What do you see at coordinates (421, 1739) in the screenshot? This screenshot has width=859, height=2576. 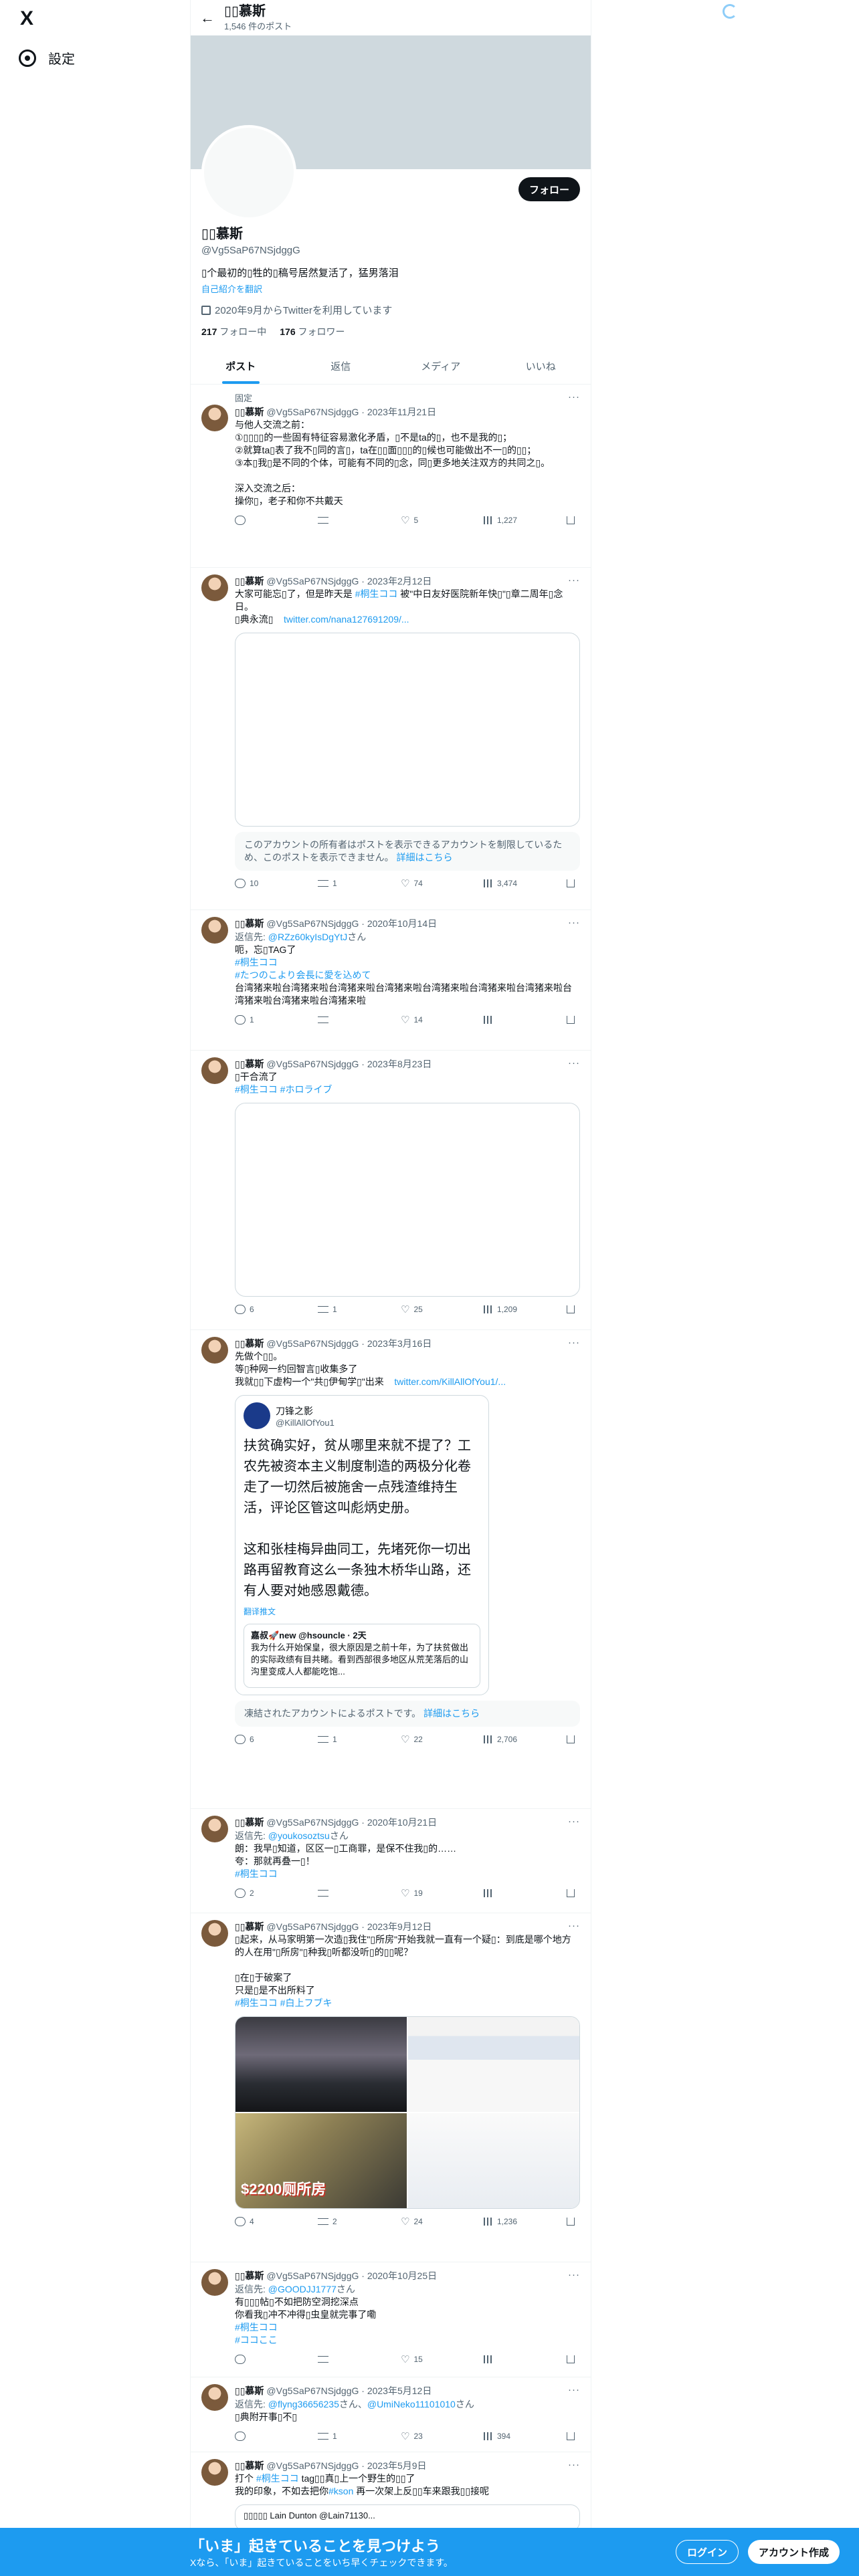 I see `like-button: ♡ 22` at bounding box center [421, 1739].